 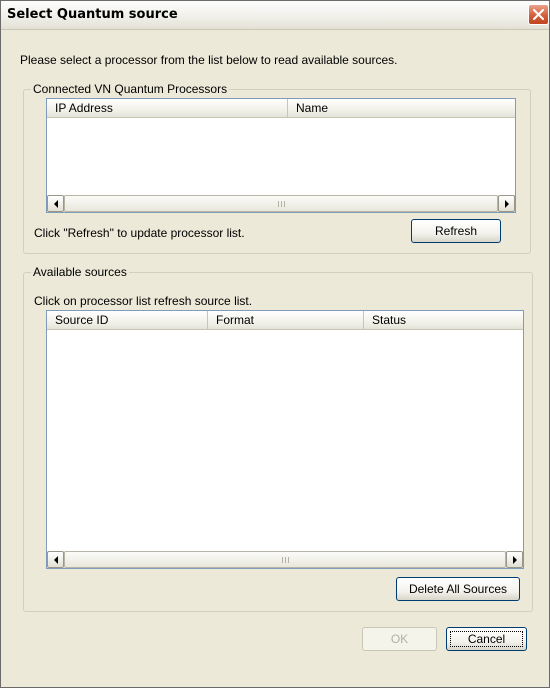 I want to click on processors-scroll-left-button, so click(x=55, y=203).